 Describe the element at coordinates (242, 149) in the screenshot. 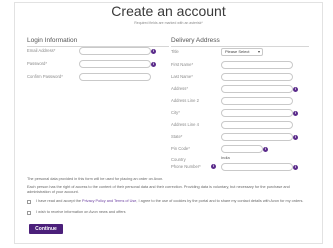

I see `pin-code-field` at that location.